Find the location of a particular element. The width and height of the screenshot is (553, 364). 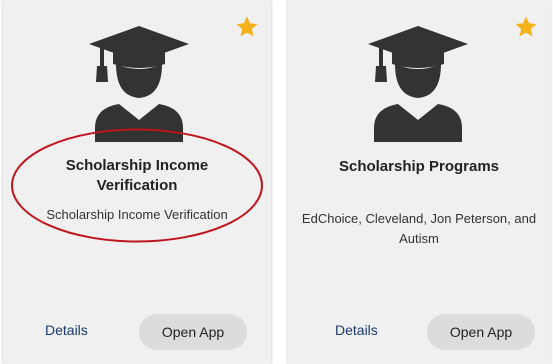

card-description: Scholarship Income Verification is located at coordinates (137, 214).